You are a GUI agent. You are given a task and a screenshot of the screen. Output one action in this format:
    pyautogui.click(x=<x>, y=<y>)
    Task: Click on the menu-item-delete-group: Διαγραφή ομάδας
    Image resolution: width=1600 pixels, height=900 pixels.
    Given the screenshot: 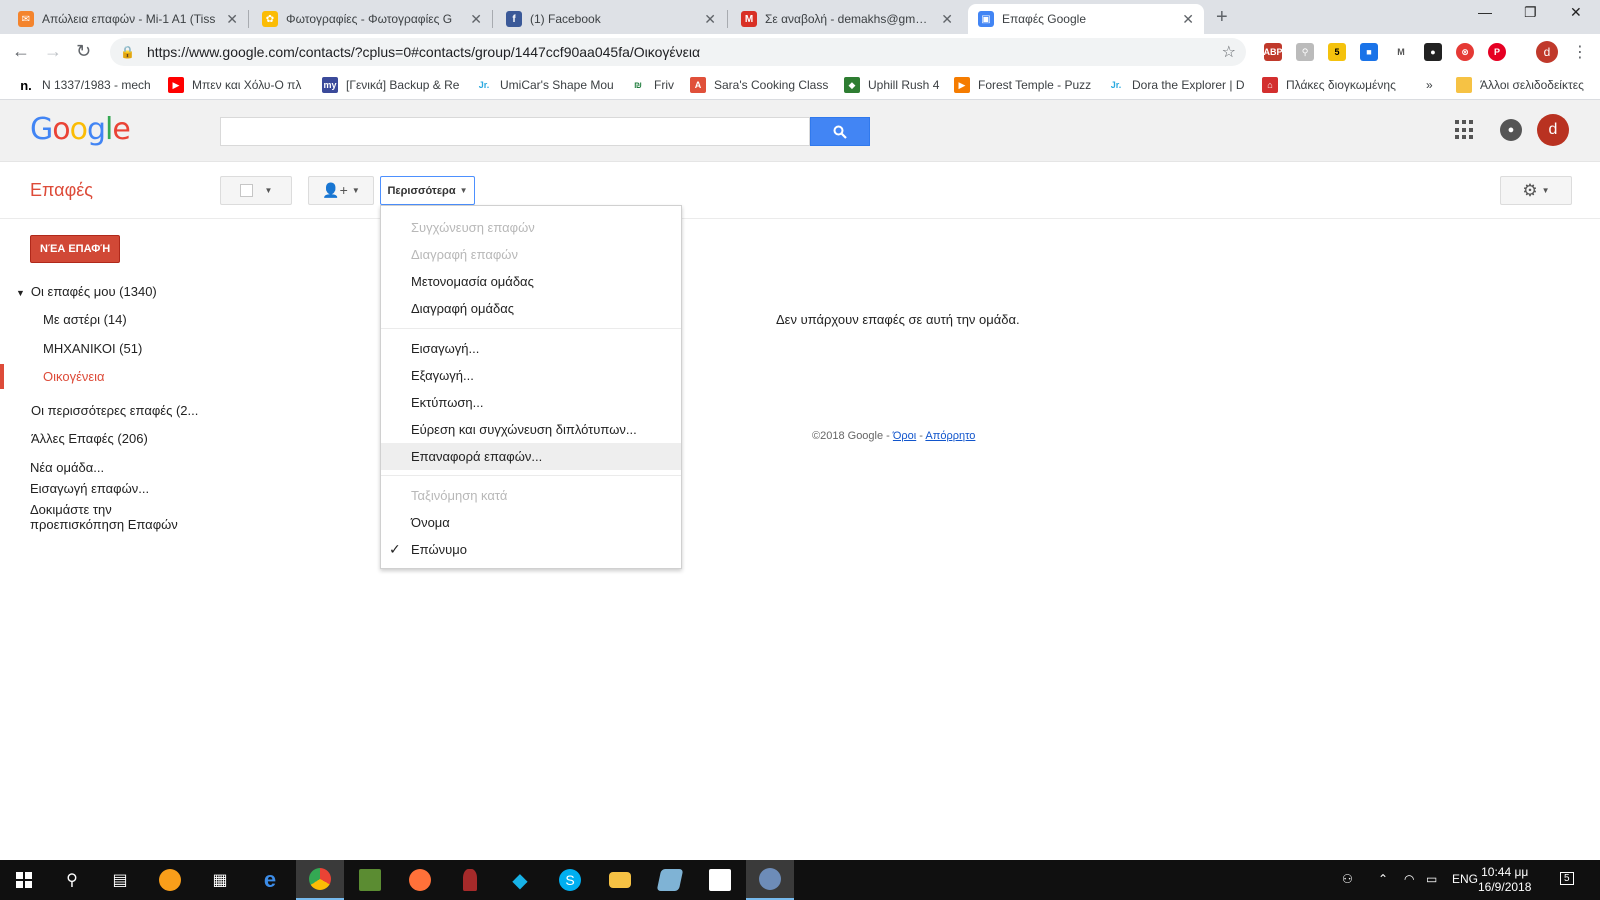 What is the action you would take?
    pyautogui.click(x=531, y=308)
    